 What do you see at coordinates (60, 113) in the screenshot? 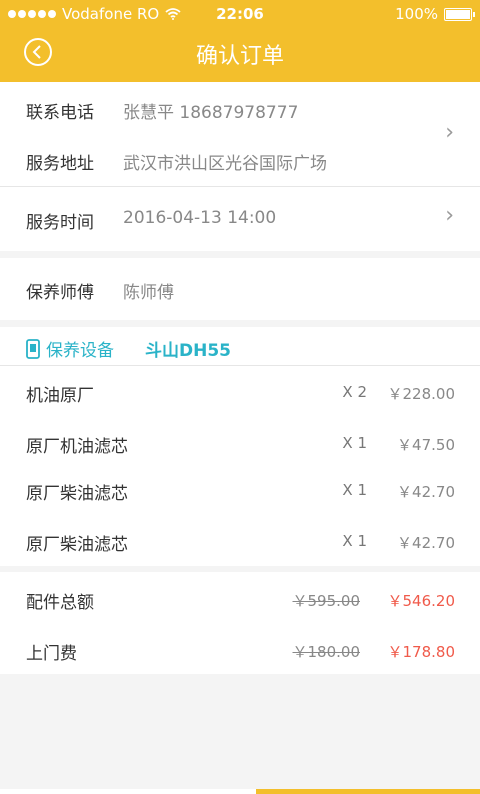
I see `phone-label: 联系电话` at bounding box center [60, 113].